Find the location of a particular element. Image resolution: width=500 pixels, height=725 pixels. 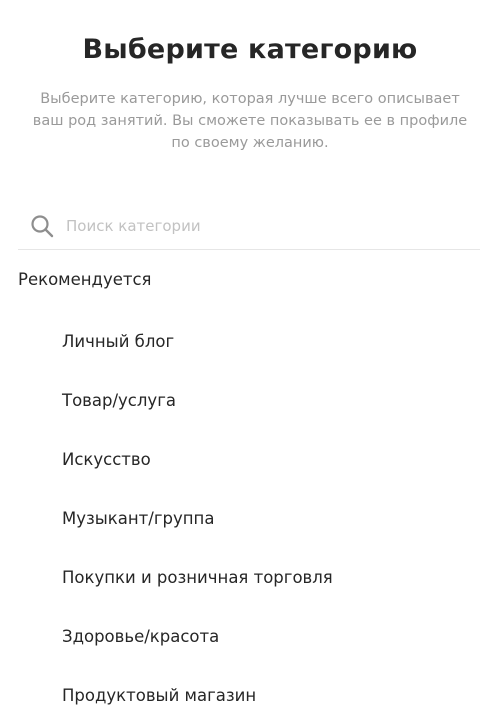

category-item: Здоровье/красота is located at coordinates (250, 636).